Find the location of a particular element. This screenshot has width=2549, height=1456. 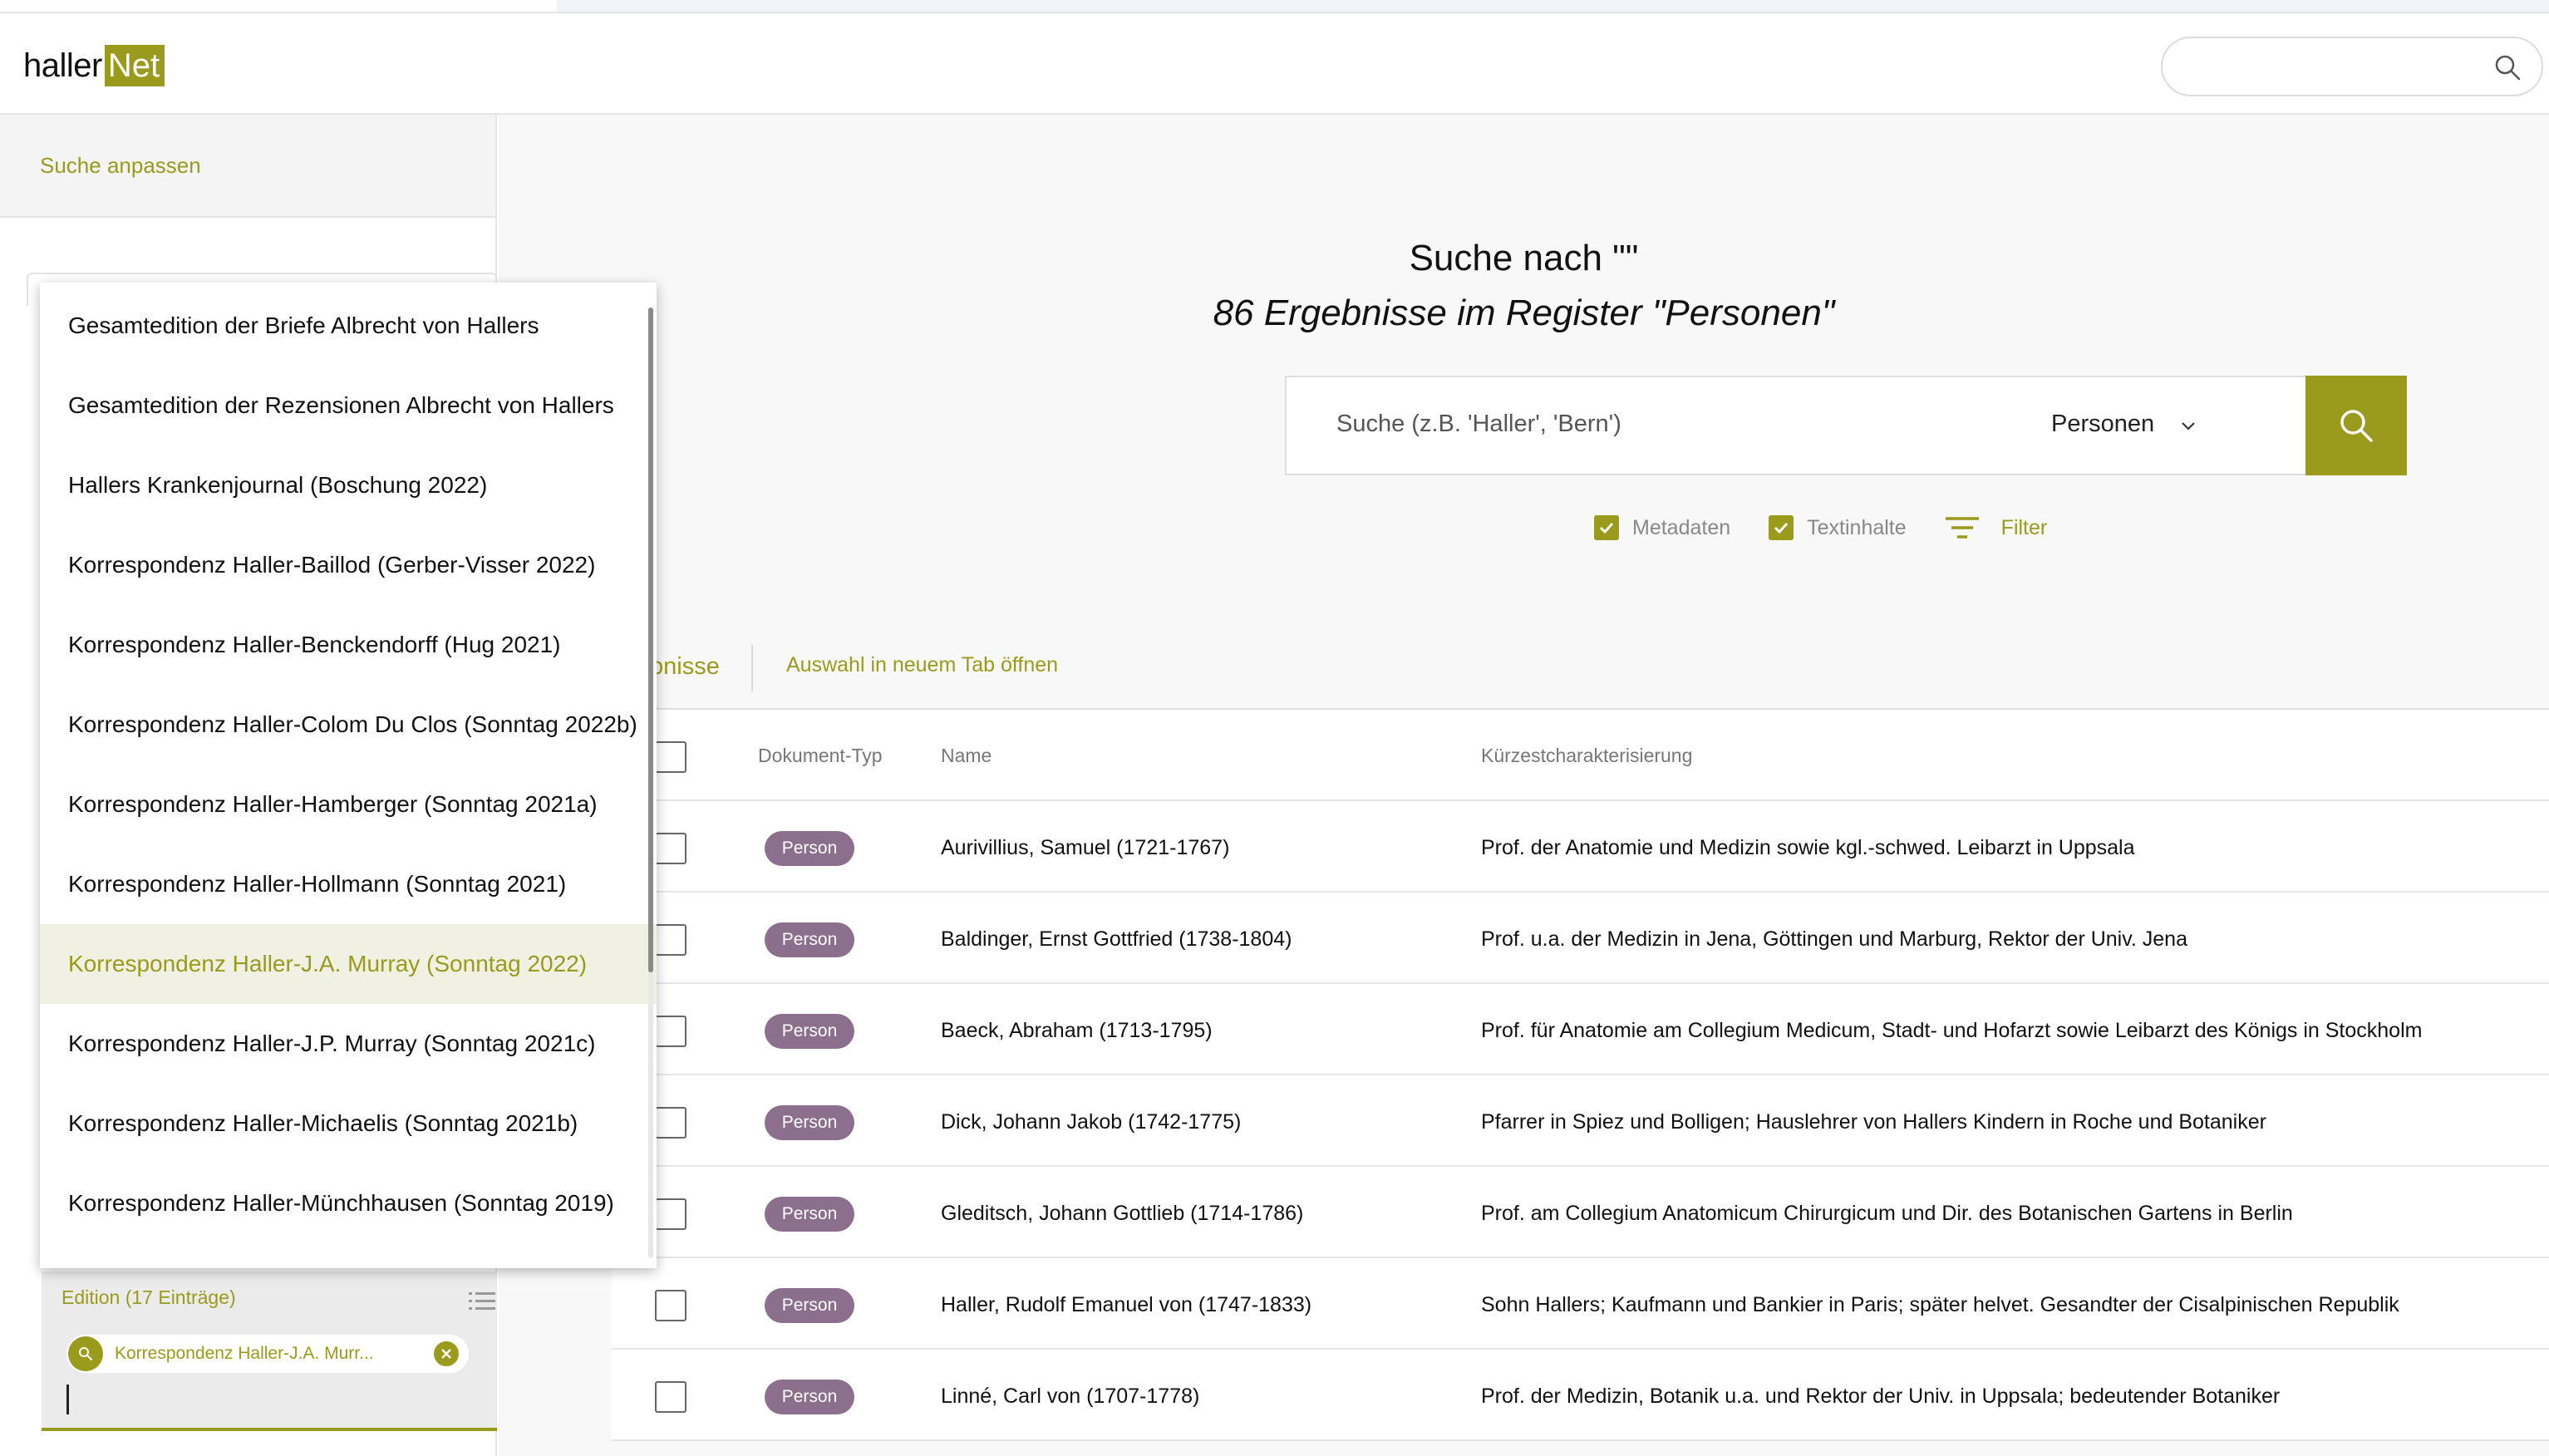

search-button is located at coordinates (2356, 425).